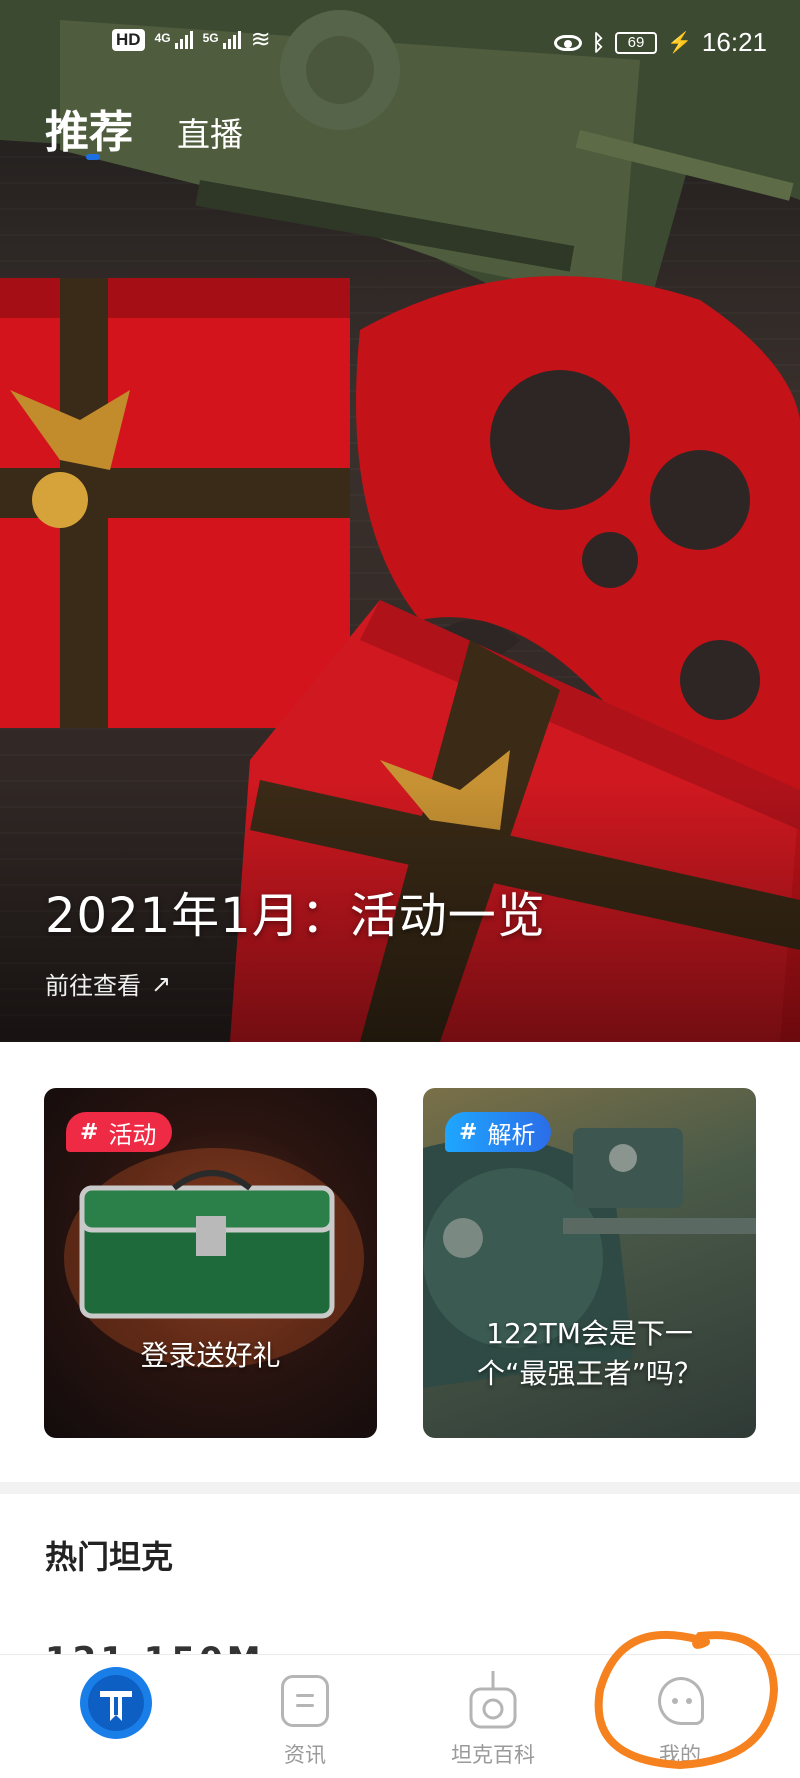 This screenshot has width=800, height=1778. What do you see at coordinates (162, 38) in the screenshot?
I see `signal-4g-label: 4G` at bounding box center [162, 38].